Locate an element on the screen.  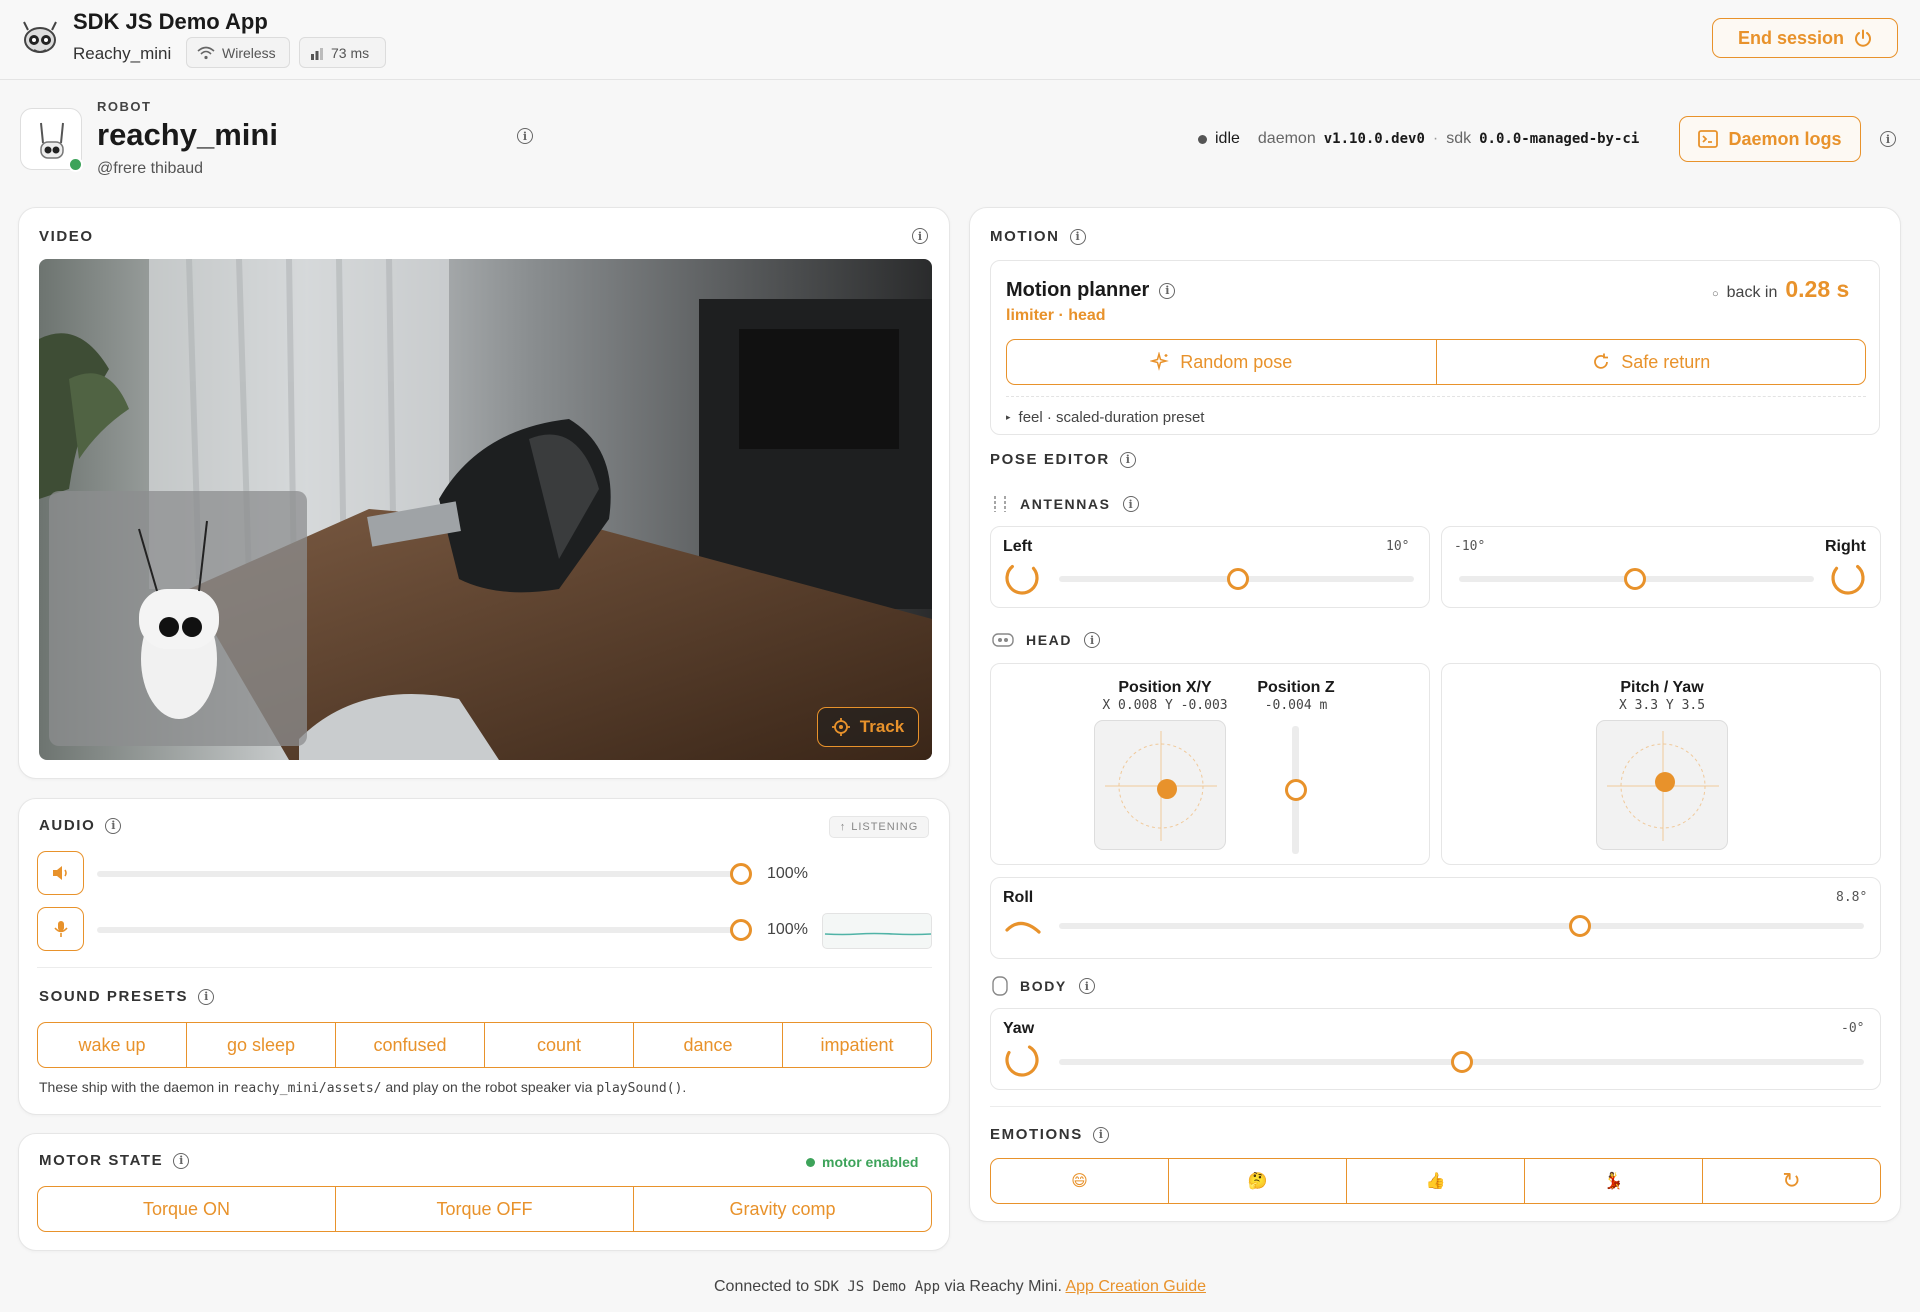
device-name: Reachy_mini is located at coordinates (122, 53).